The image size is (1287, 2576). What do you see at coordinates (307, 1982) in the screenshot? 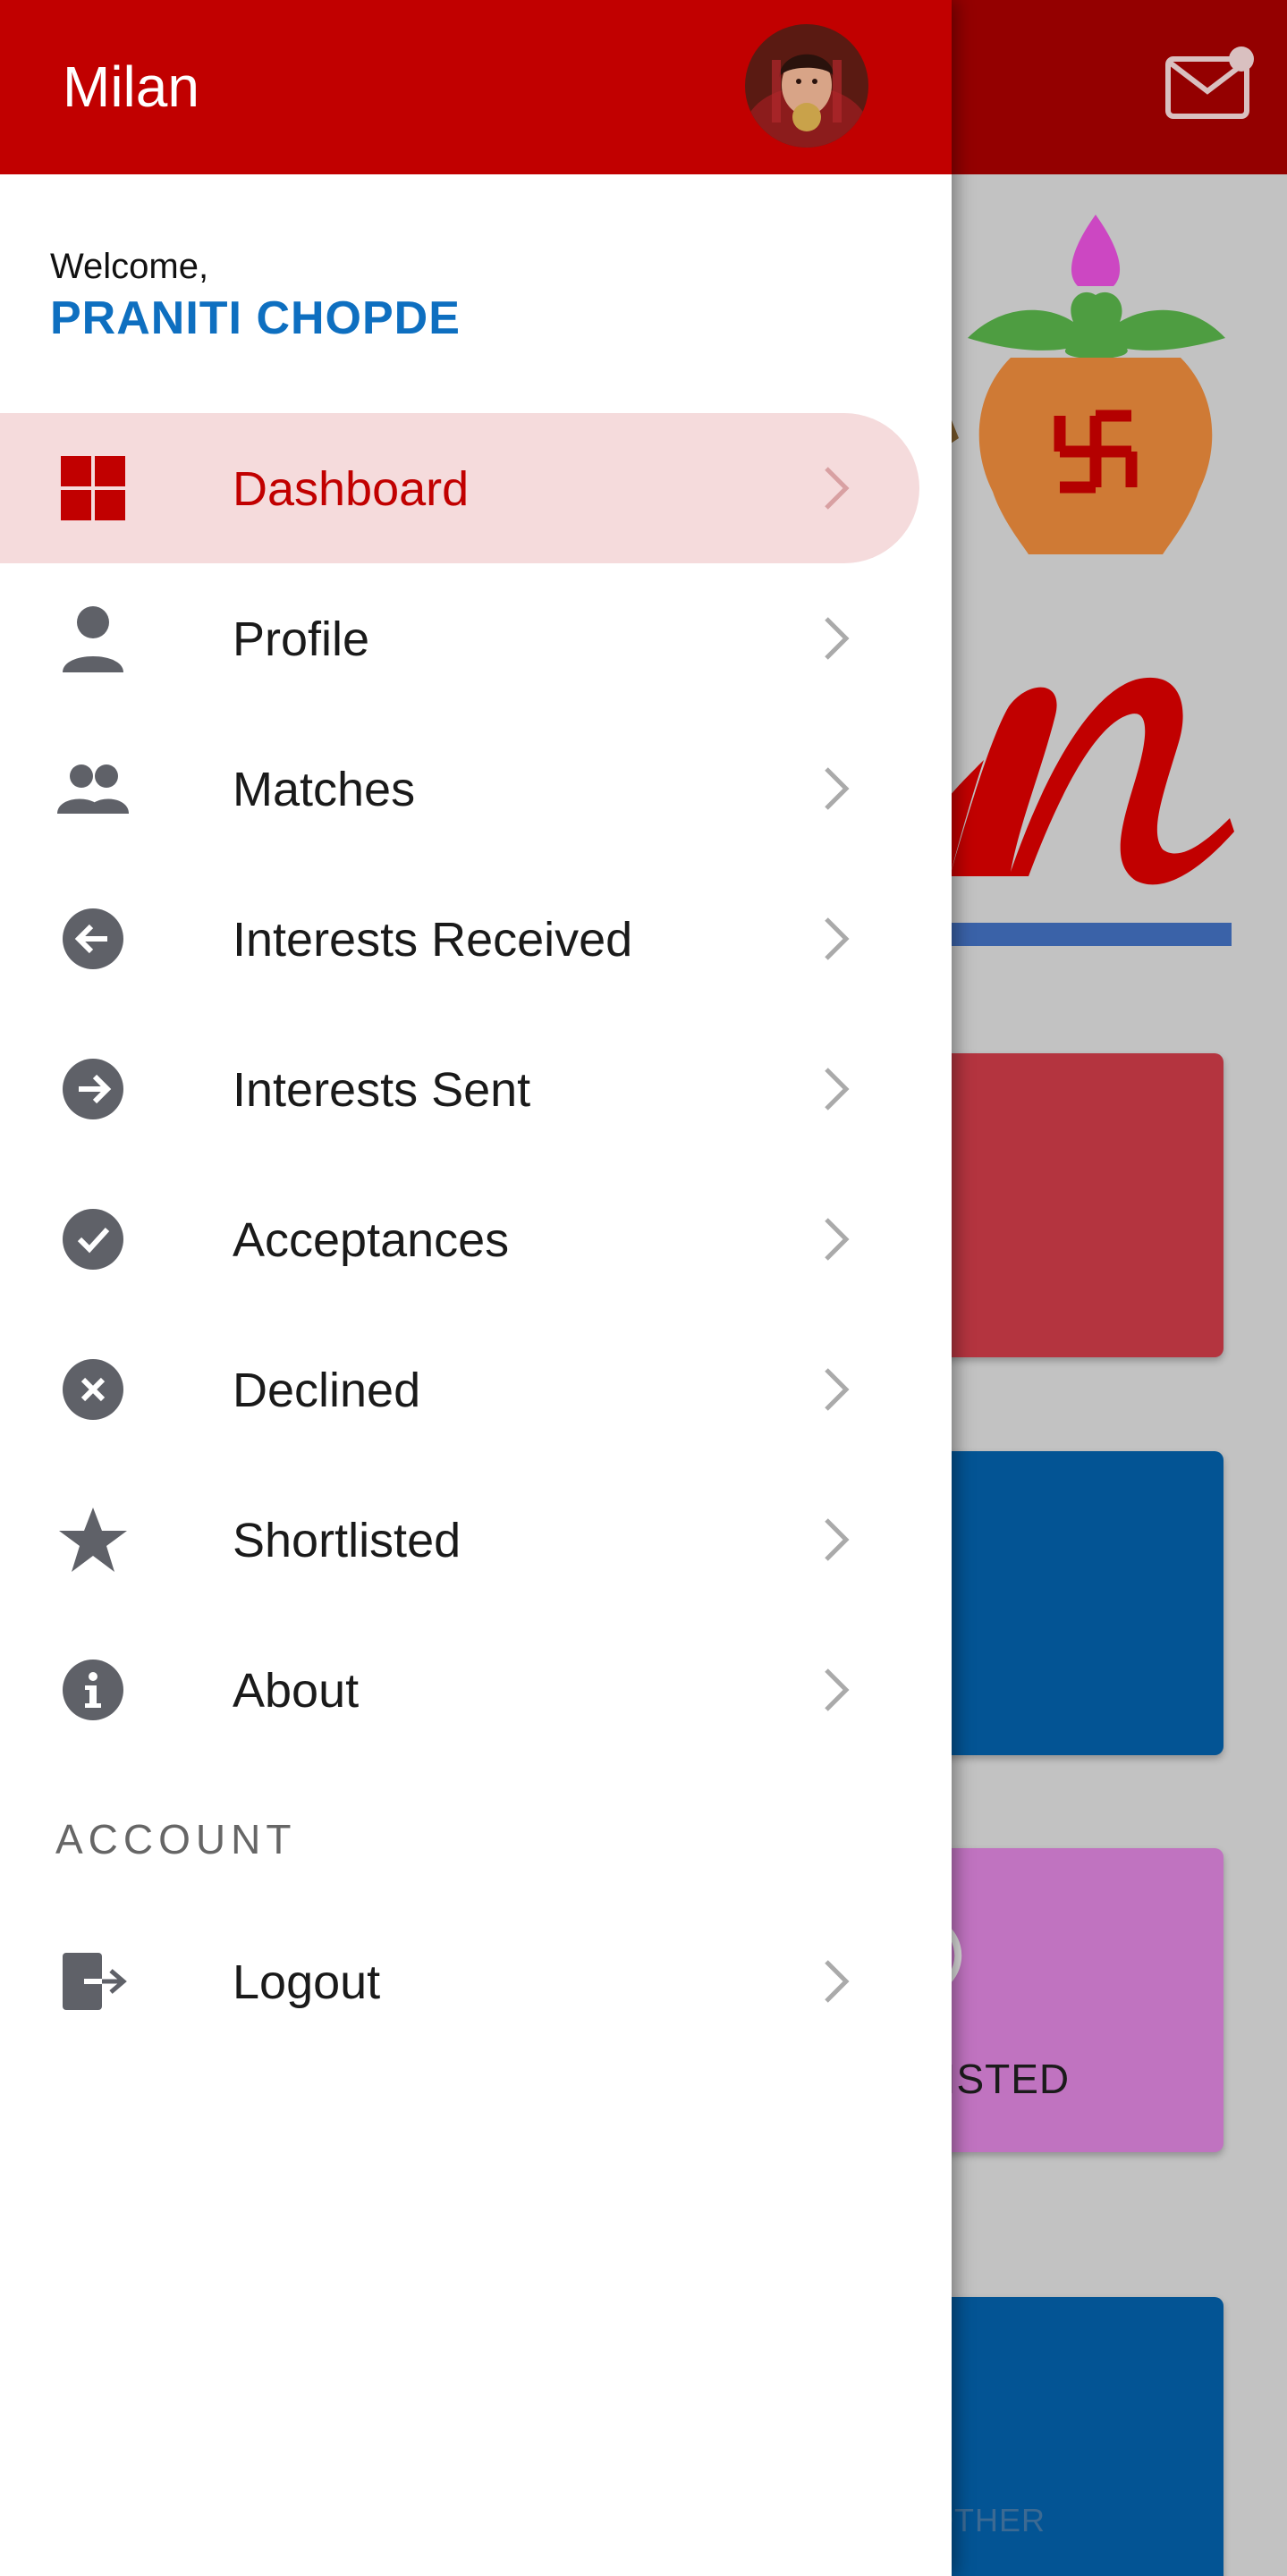
I see `menu-item-label: Logout` at bounding box center [307, 1982].